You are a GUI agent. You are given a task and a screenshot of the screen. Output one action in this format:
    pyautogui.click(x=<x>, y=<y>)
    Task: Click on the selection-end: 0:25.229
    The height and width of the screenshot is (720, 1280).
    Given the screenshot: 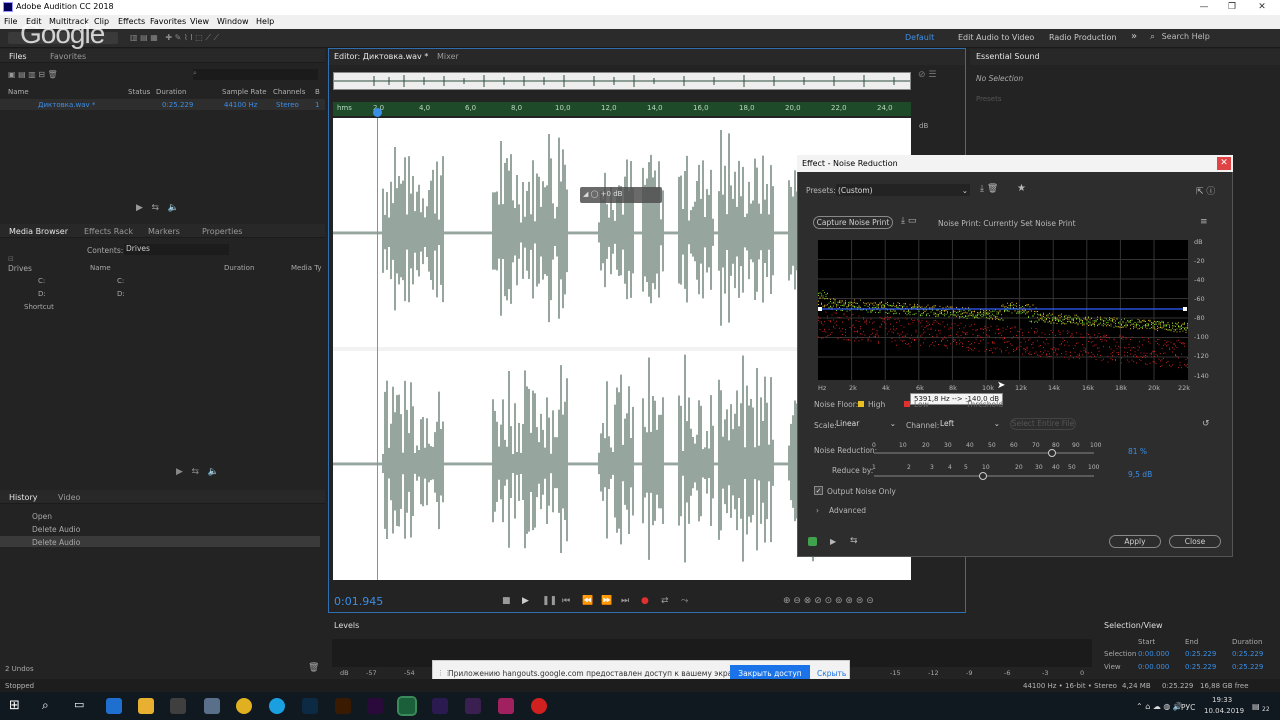 What is the action you would take?
    pyautogui.click(x=1200, y=654)
    